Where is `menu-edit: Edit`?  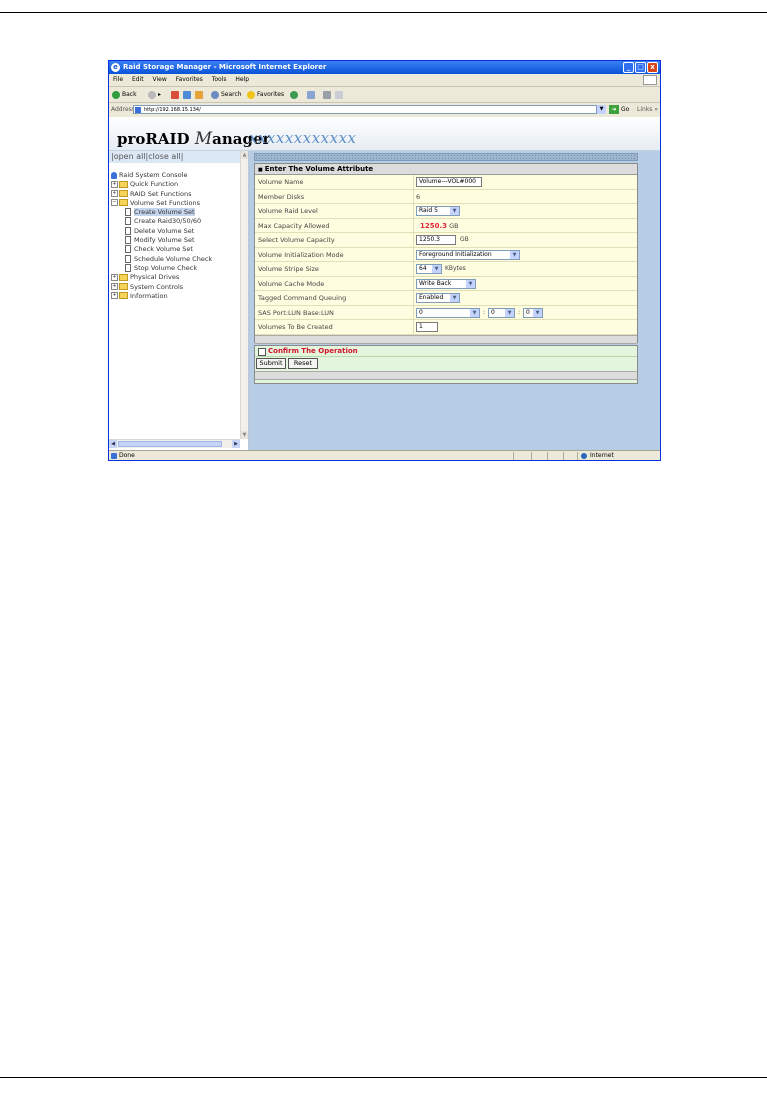 menu-edit: Edit is located at coordinates (138, 79).